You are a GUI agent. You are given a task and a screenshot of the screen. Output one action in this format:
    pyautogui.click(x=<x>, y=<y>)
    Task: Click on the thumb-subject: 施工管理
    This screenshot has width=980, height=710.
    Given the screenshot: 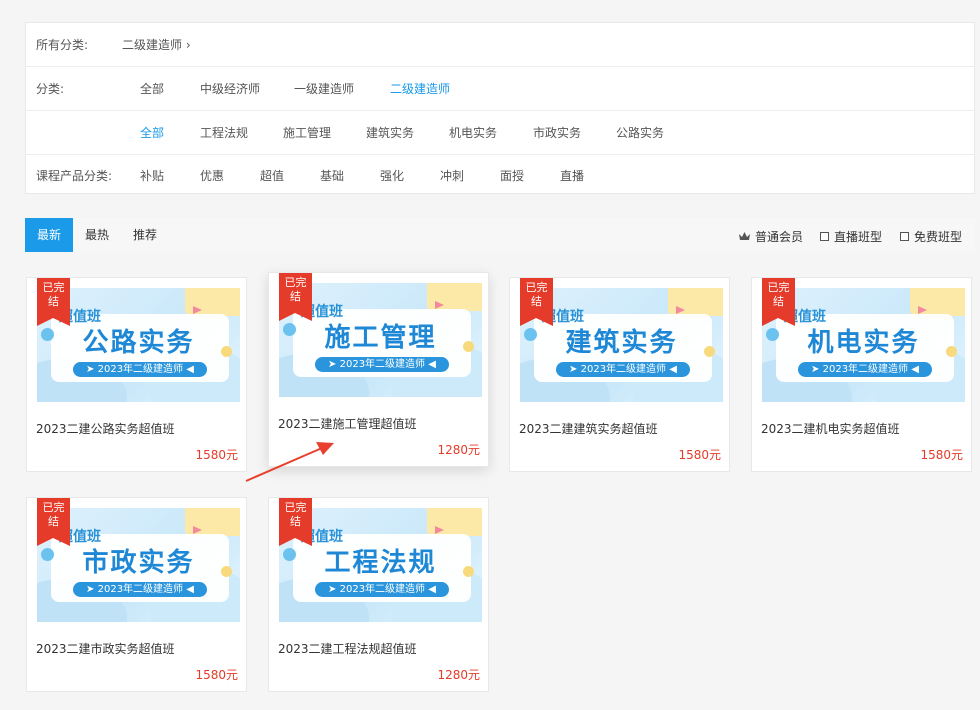 What is the action you would take?
    pyautogui.click(x=380, y=338)
    